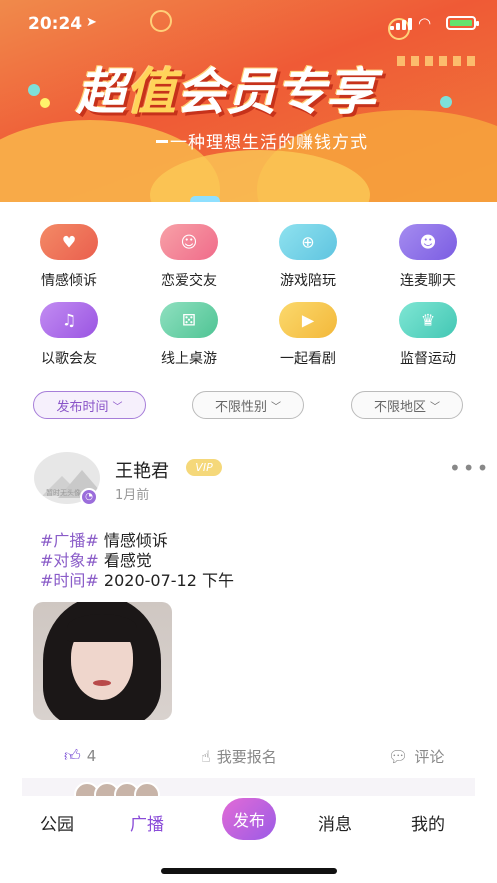  I want to click on category-watch-together: ▶ 一起看剧, so click(308, 335).